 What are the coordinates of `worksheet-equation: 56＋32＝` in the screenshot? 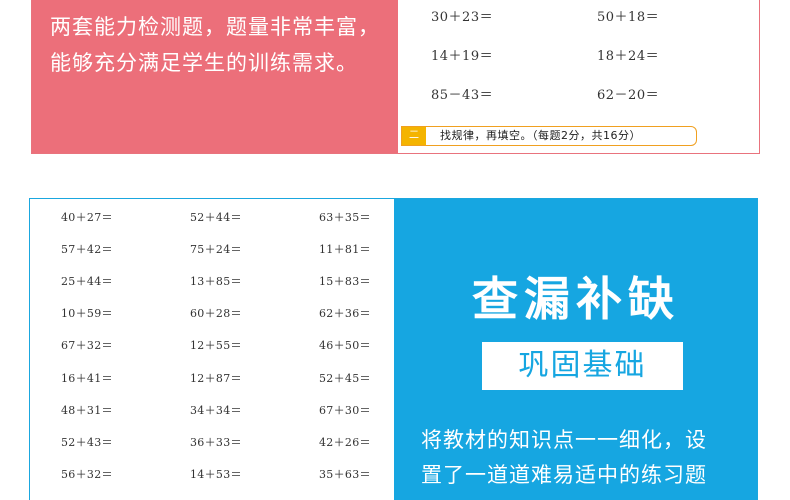 It's located at (87, 474).